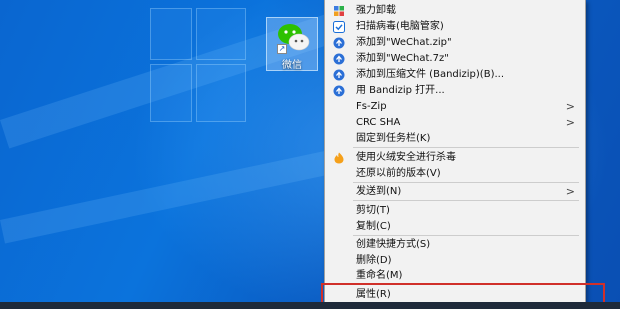 This screenshot has height=309, width=620. Describe the element at coordinates (455, 211) in the screenshot. I see `menu-item-cut: 剪切(T)` at that location.